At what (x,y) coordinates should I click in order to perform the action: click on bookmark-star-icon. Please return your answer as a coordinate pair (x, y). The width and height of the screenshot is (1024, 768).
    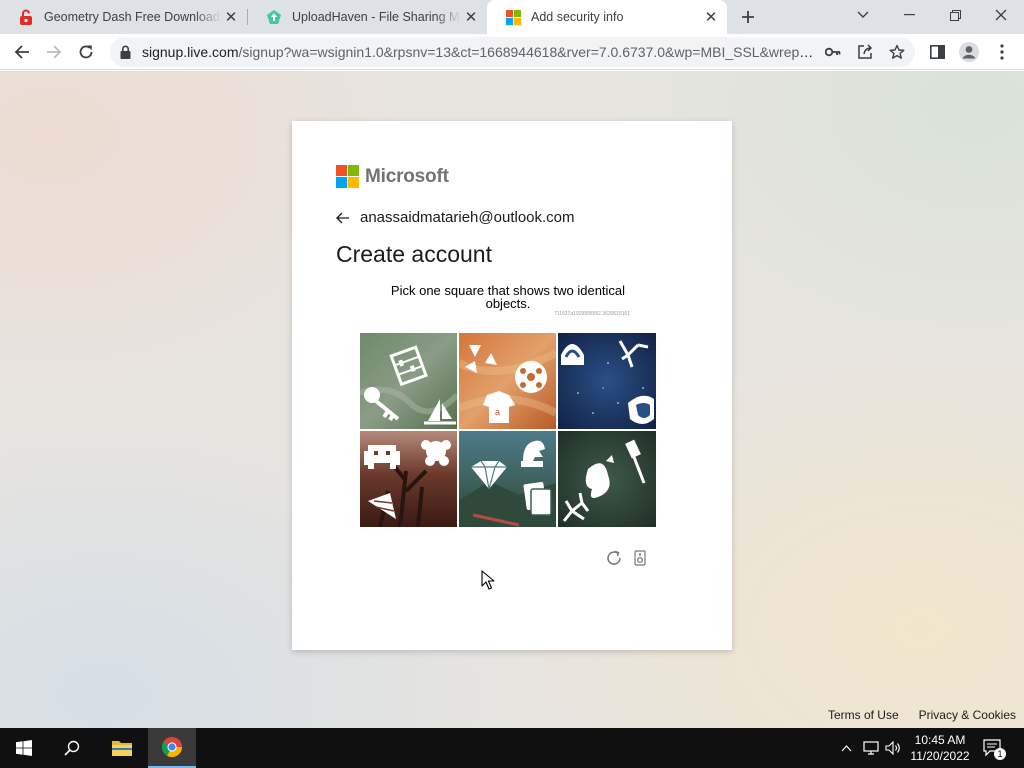
    Looking at the image, I should click on (897, 52).